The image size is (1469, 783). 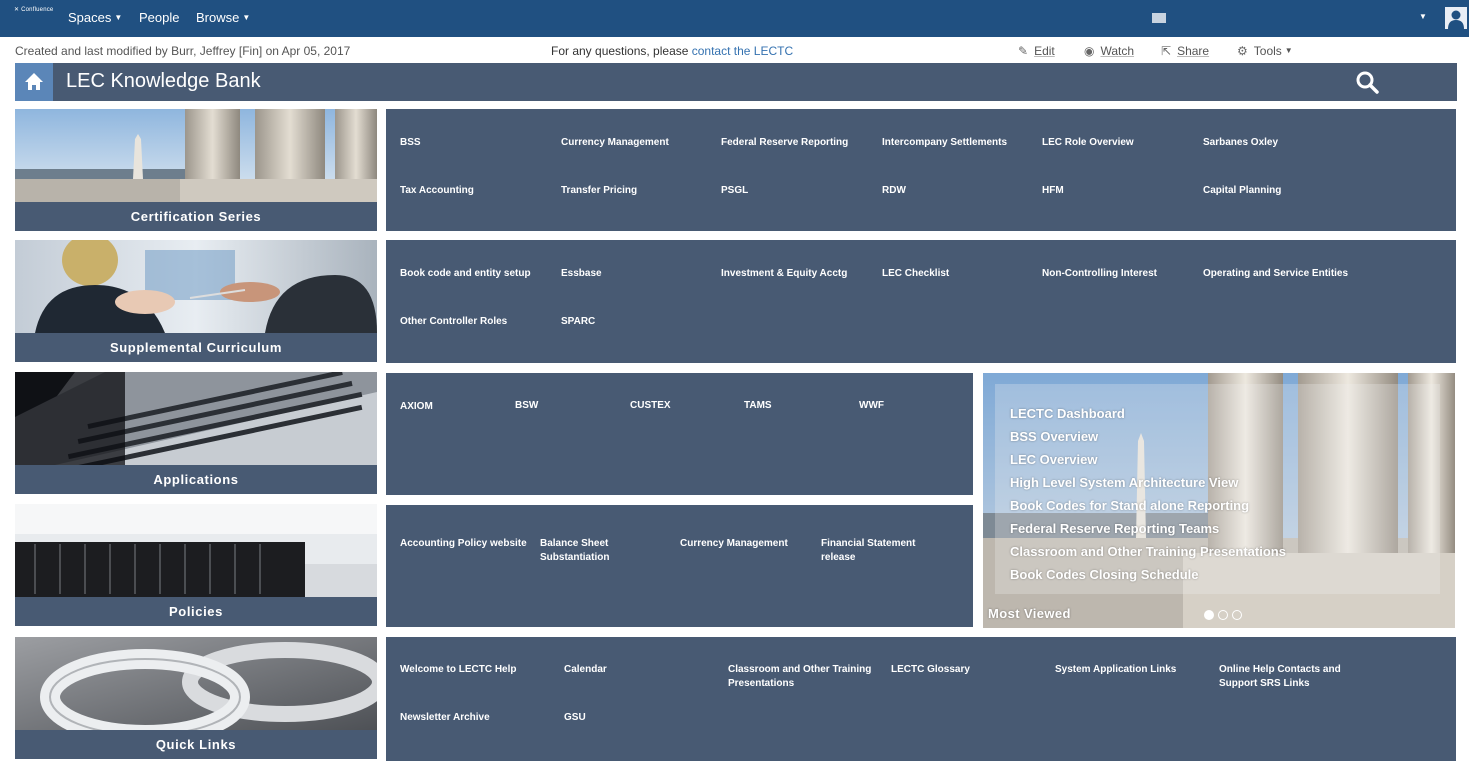 I want to click on policies-image, so click(x=196, y=550).